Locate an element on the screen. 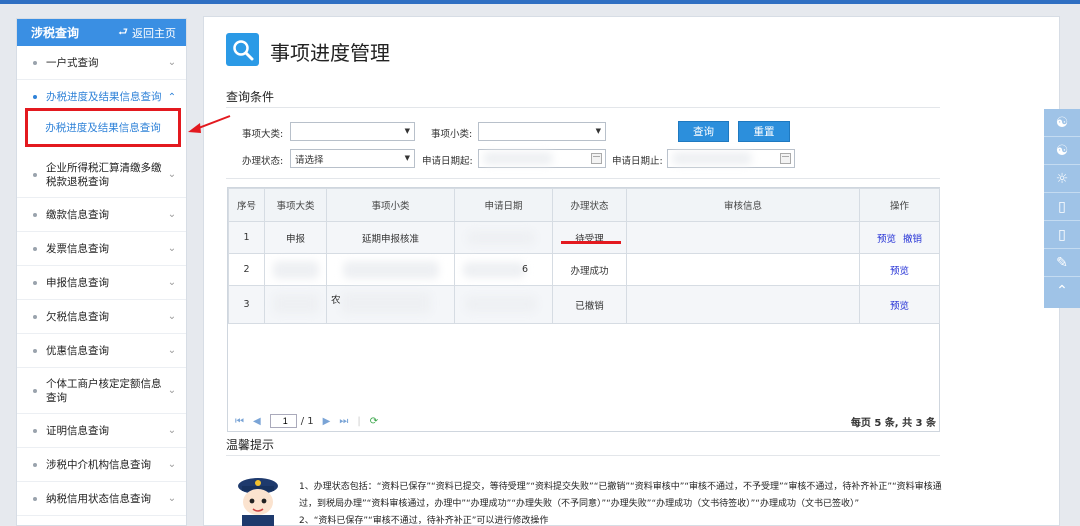  sidebar-item-label: 申报信息查询 is located at coordinates (77, 282).